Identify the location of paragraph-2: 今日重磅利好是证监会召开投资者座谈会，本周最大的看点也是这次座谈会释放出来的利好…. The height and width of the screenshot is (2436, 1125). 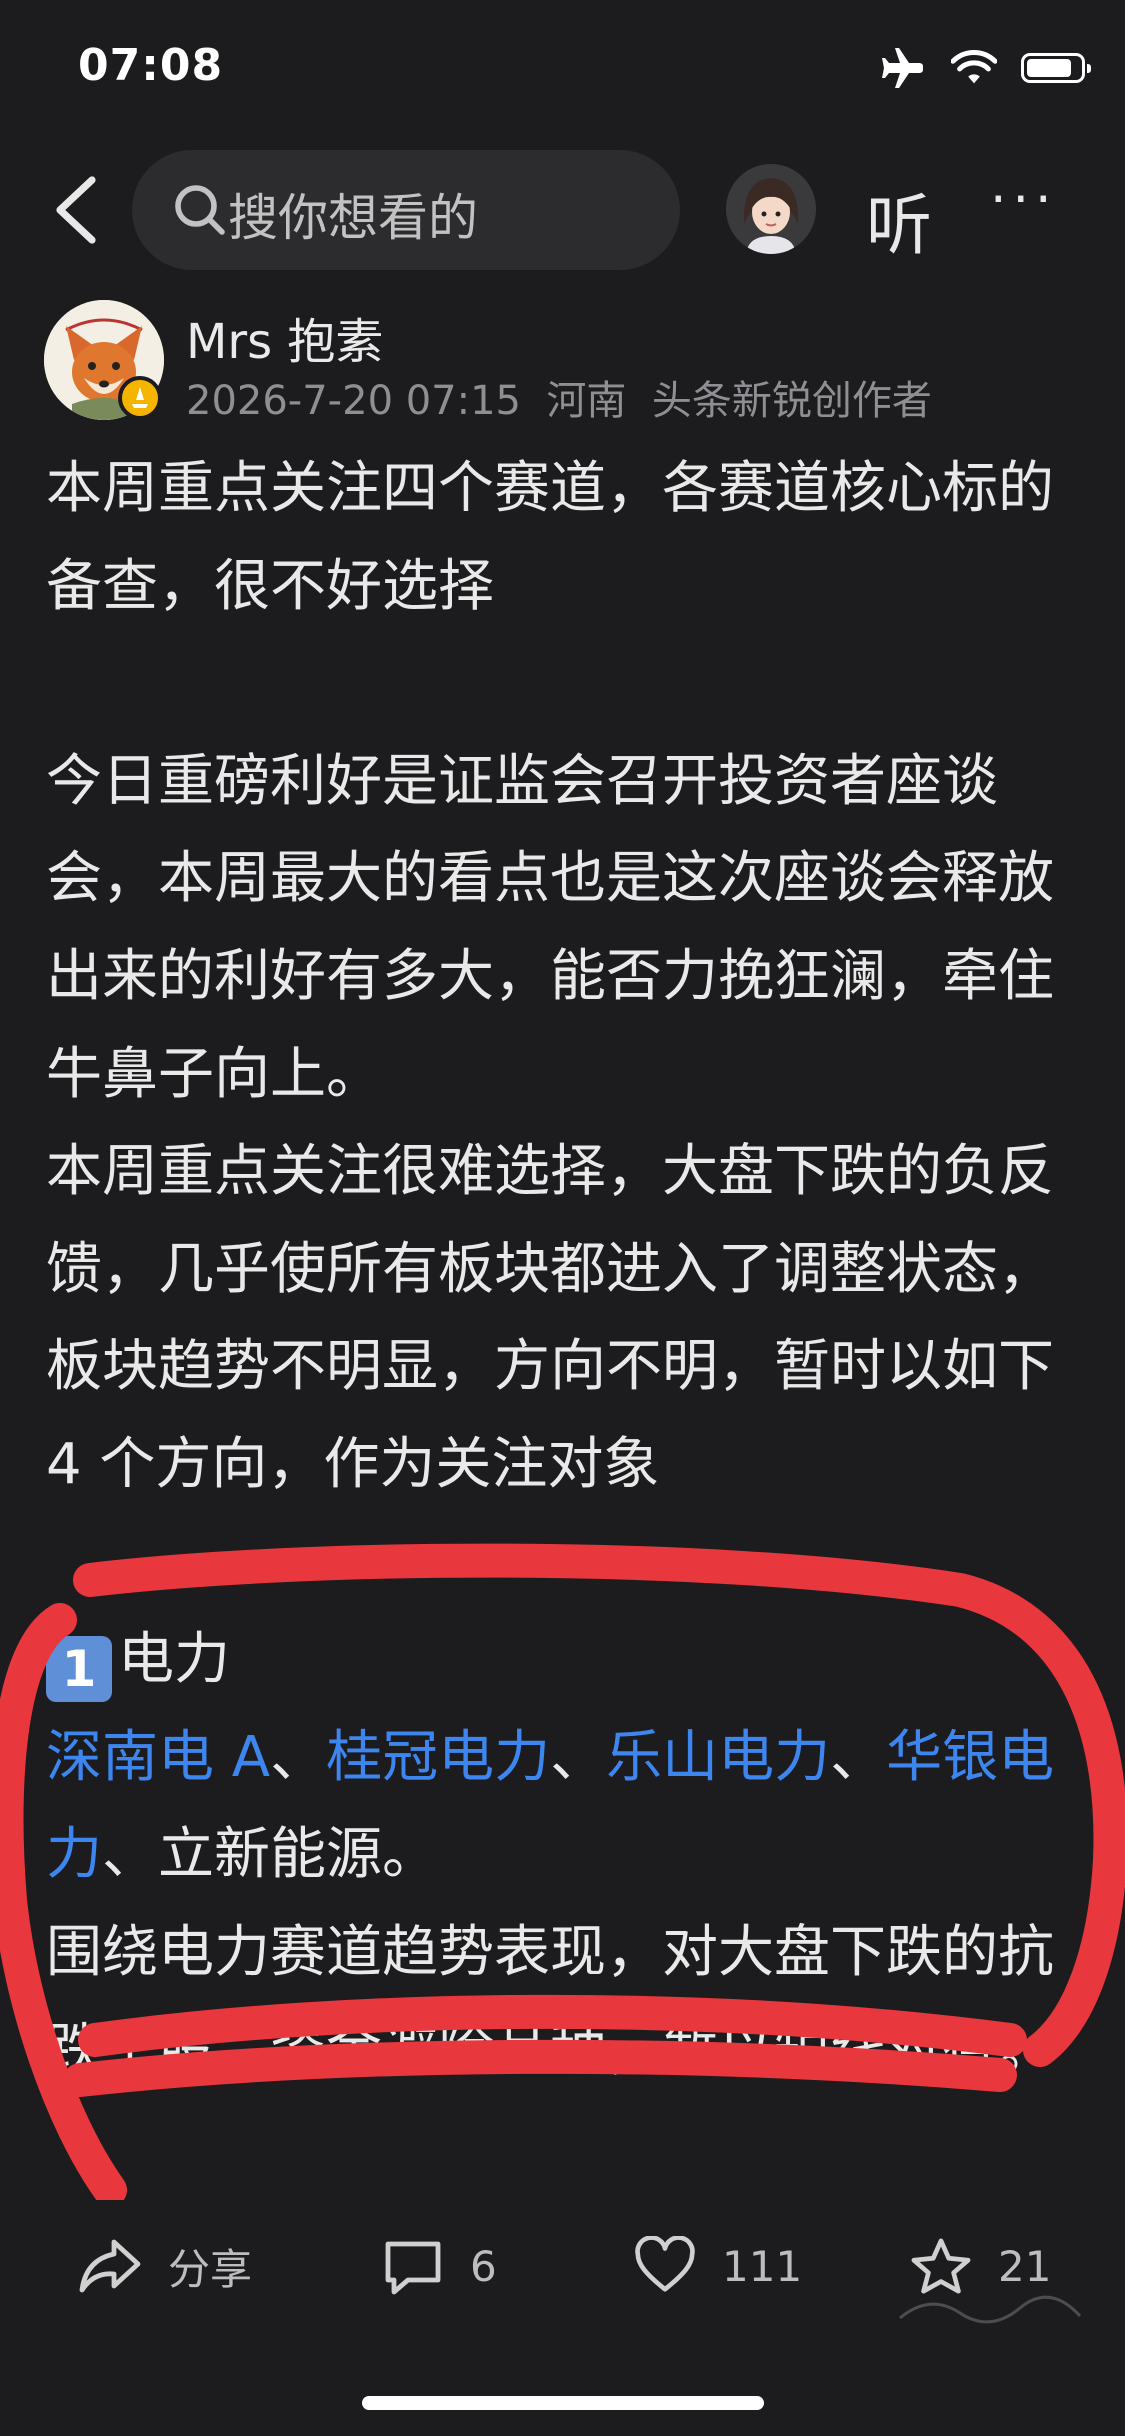
(550, 927).